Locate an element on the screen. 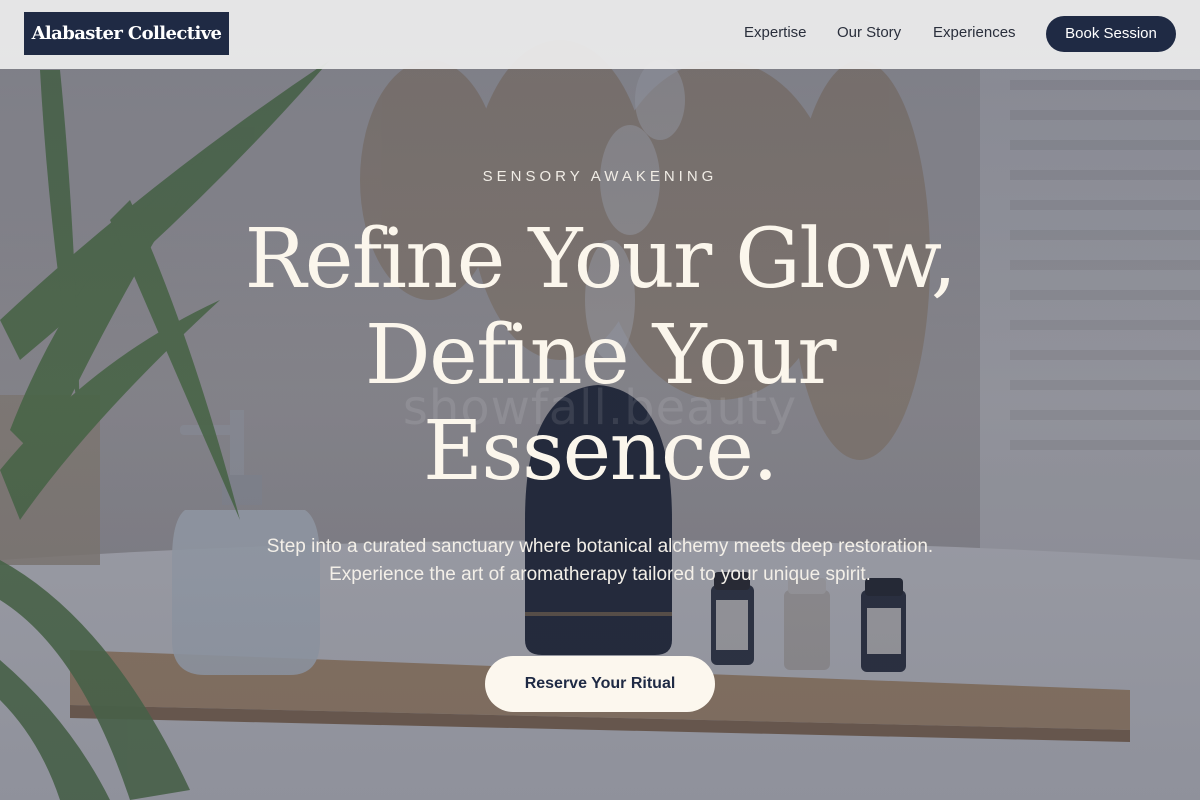 The width and height of the screenshot is (1200, 800). nav-link-our-story: Our Story is located at coordinates (869, 32).